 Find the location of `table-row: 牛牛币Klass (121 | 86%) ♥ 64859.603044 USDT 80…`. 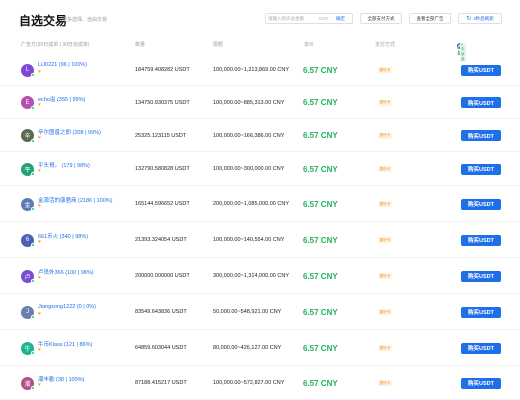

table-row: 牛牛币Klass (121 | 86%) ♥ 64859.603044 USDT 80… is located at coordinates (260, 348).